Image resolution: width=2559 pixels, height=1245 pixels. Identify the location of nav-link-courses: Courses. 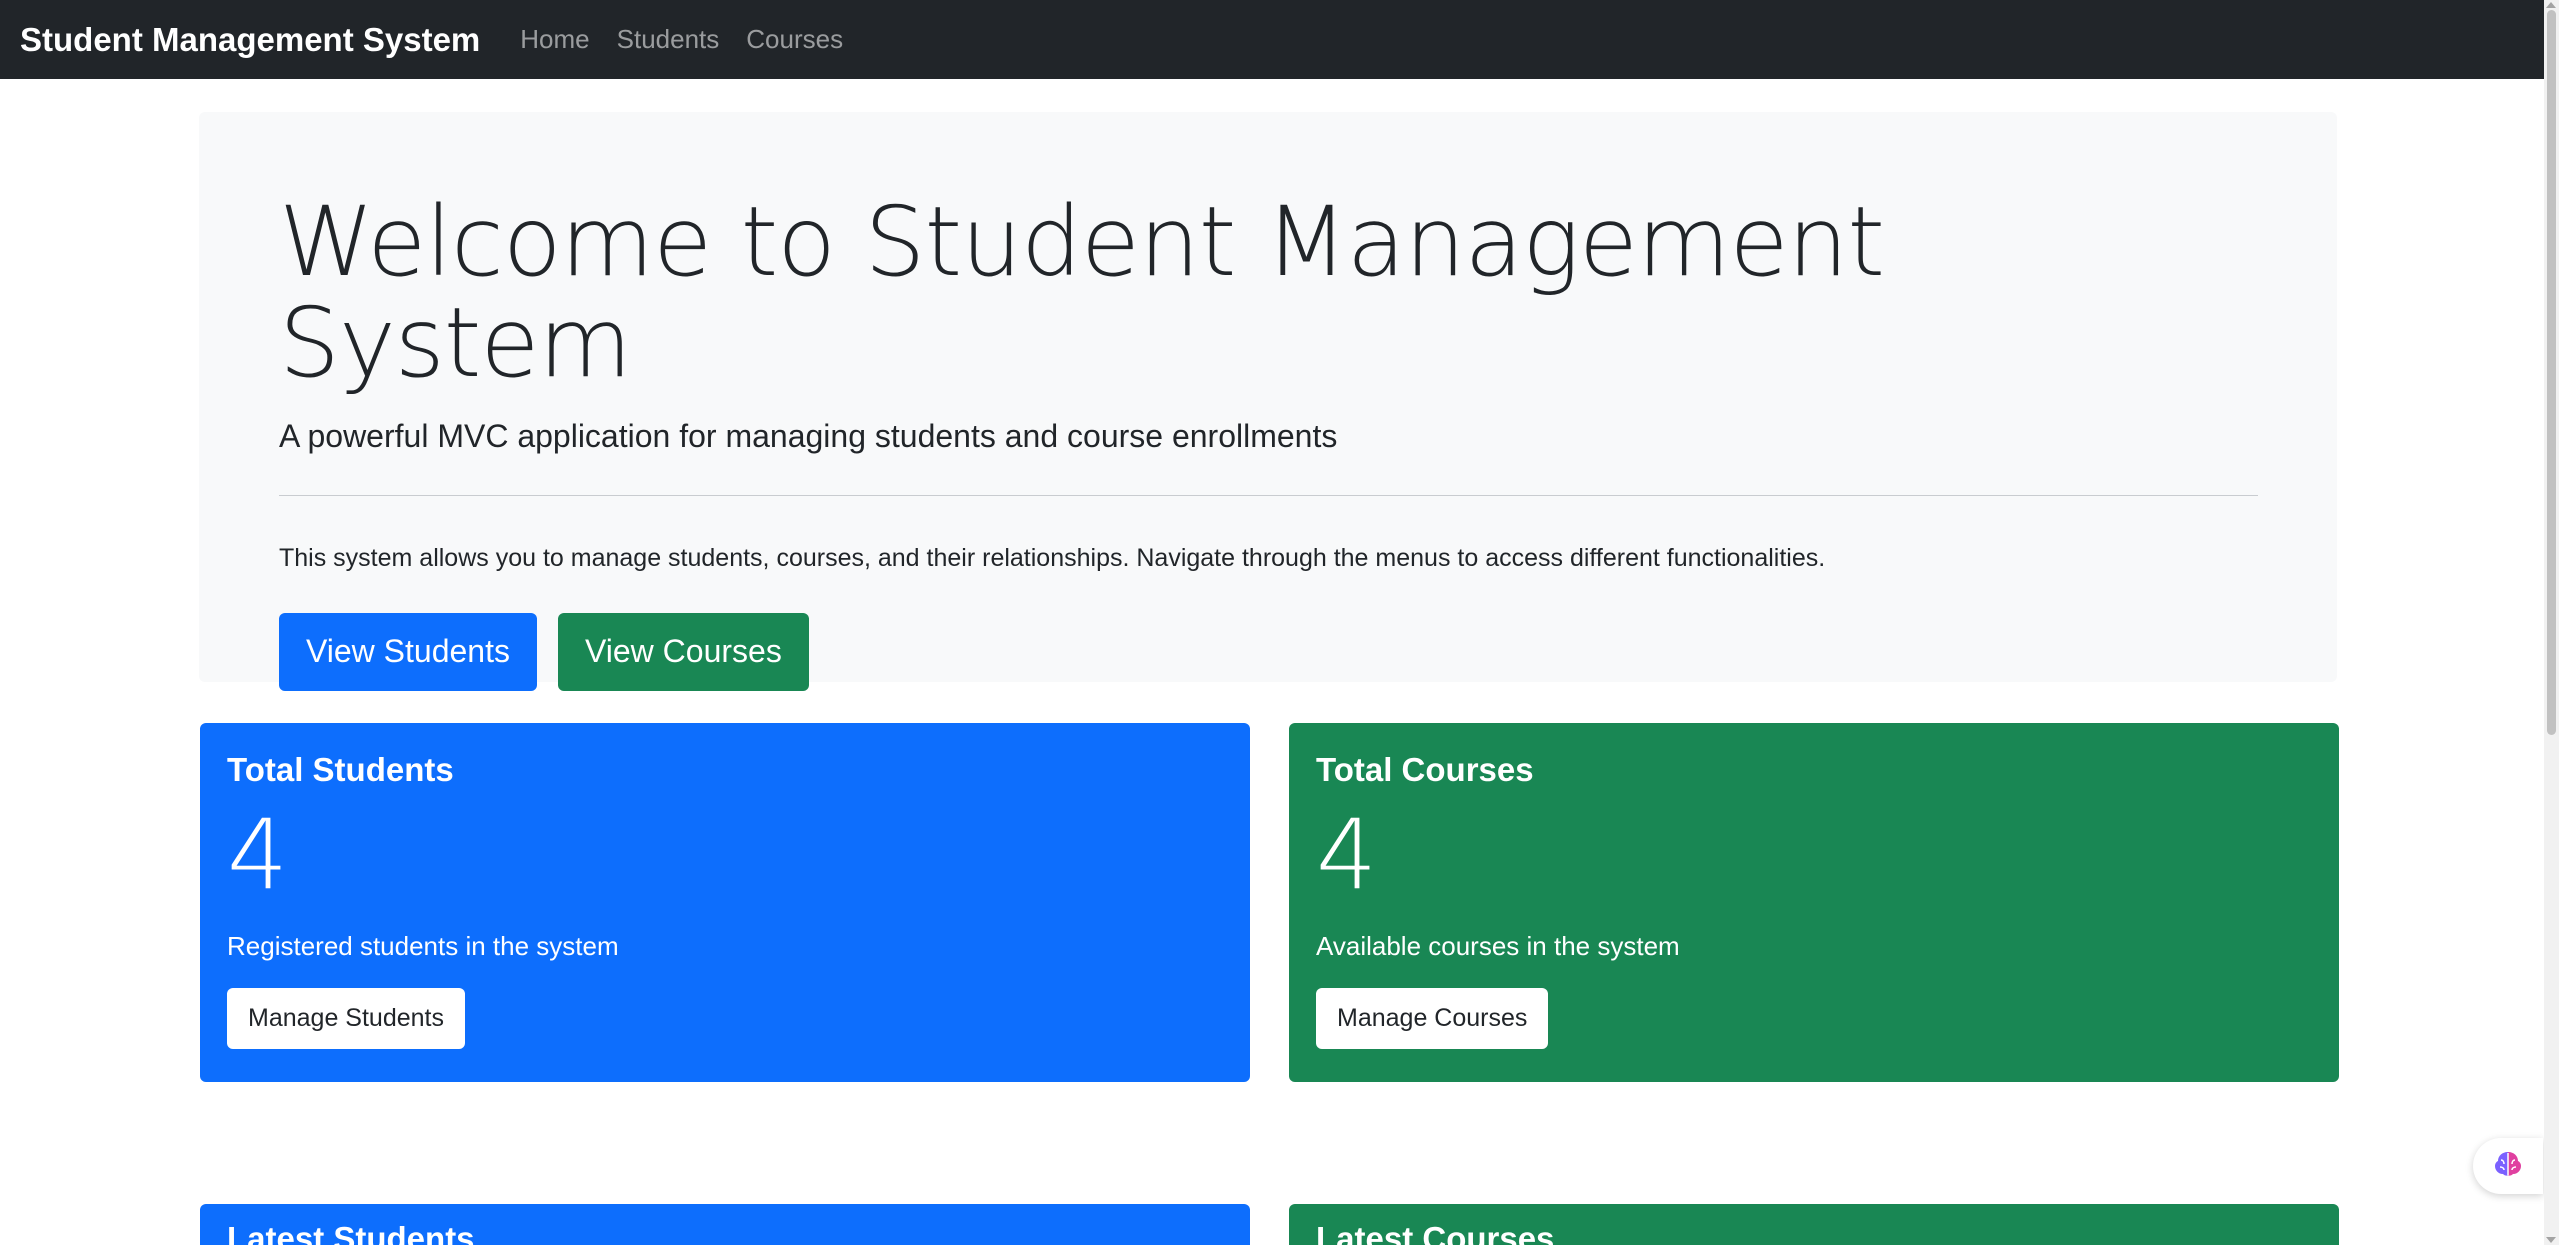
(794, 39).